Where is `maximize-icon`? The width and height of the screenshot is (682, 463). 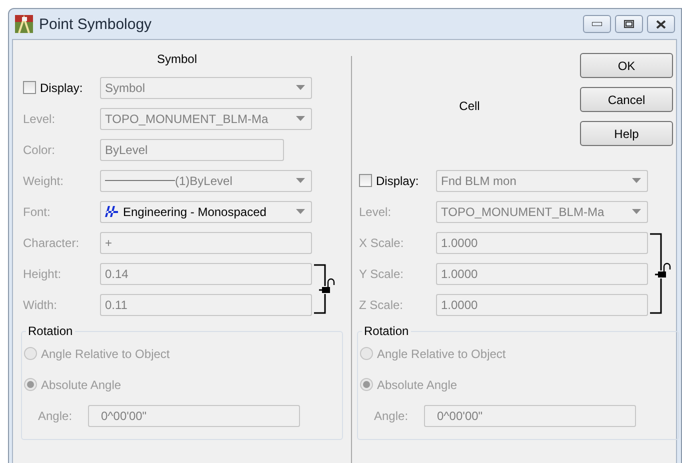
maximize-icon is located at coordinates (629, 24).